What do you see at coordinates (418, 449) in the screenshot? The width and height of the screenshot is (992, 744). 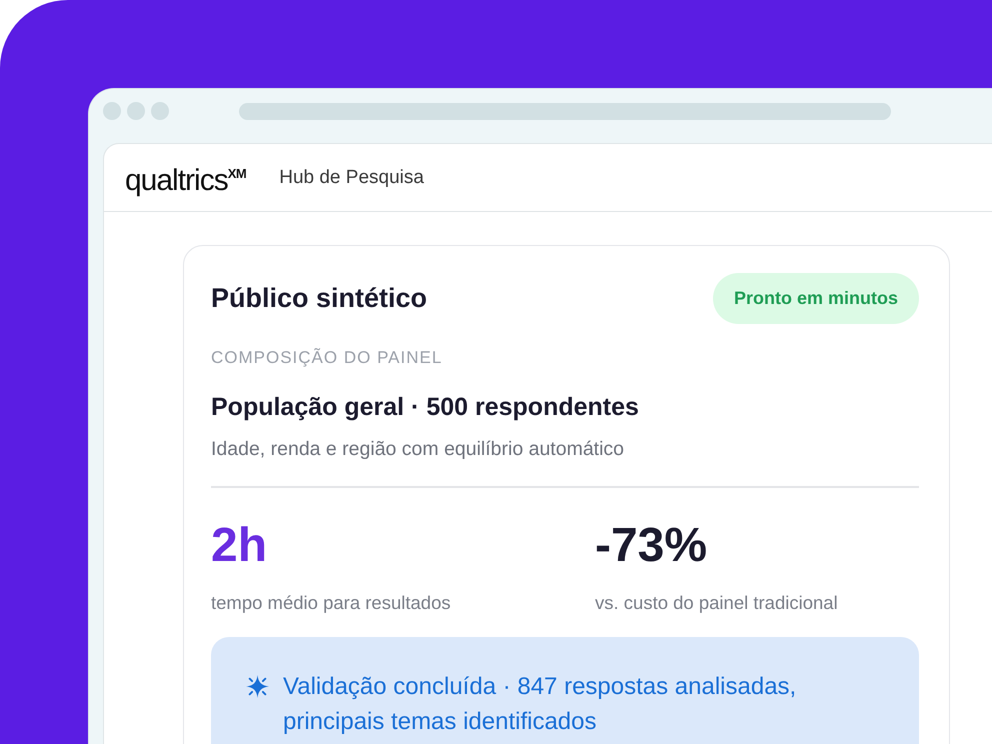 I see `panel-description: Idade, renda e região com equilíbrio automático` at bounding box center [418, 449].